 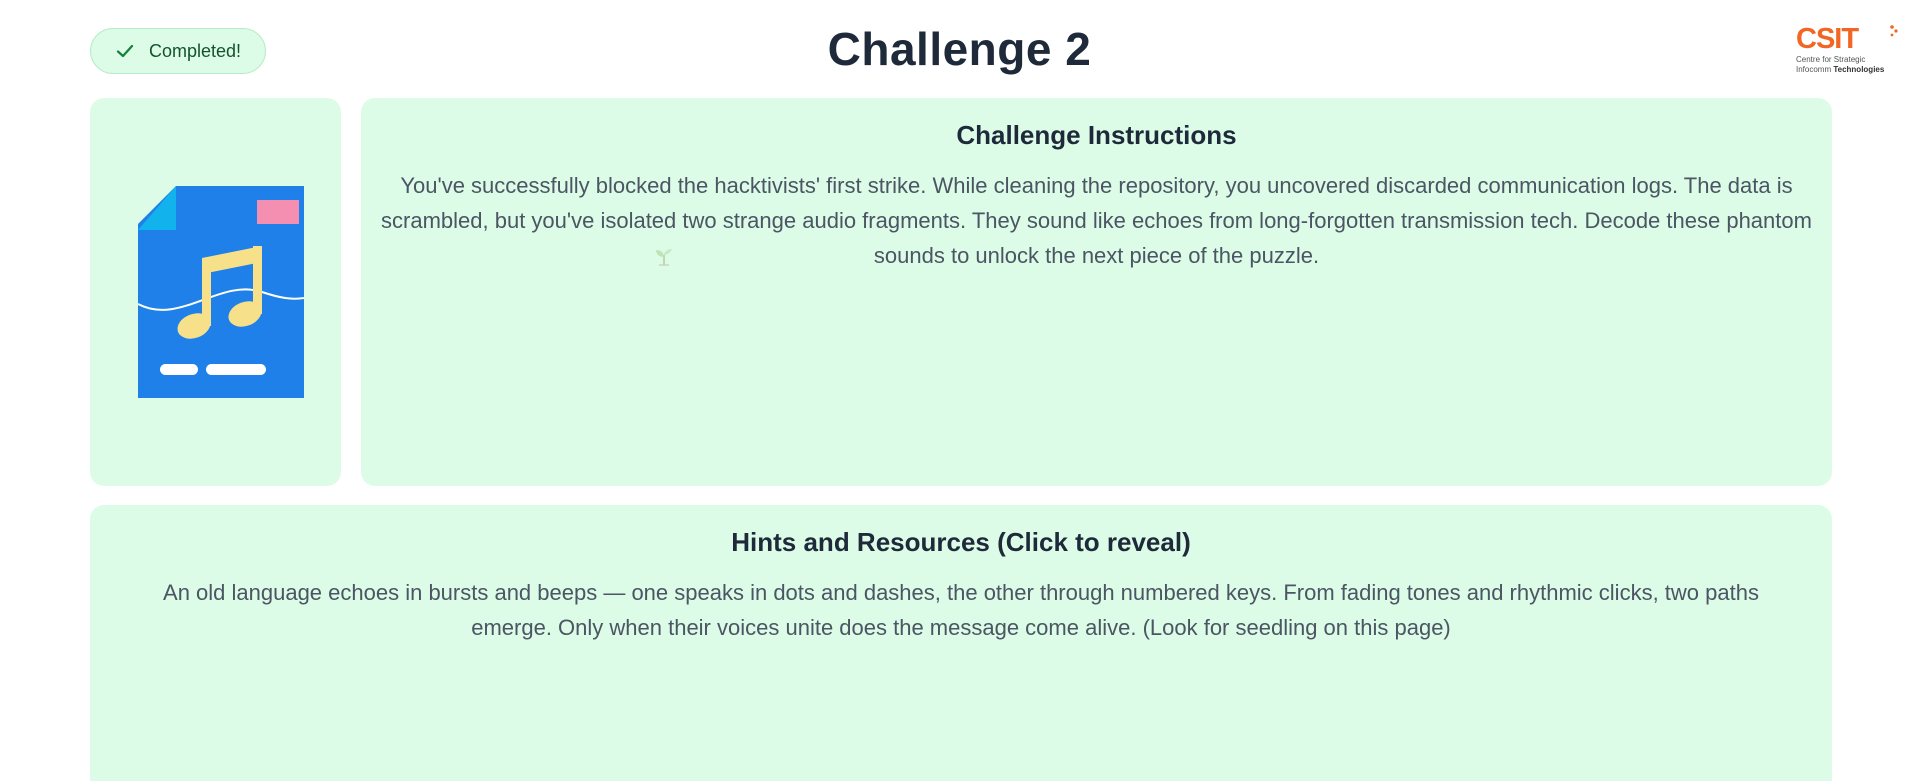 I want to click on page-title: Challenge 2, so click(x=959, y=49).